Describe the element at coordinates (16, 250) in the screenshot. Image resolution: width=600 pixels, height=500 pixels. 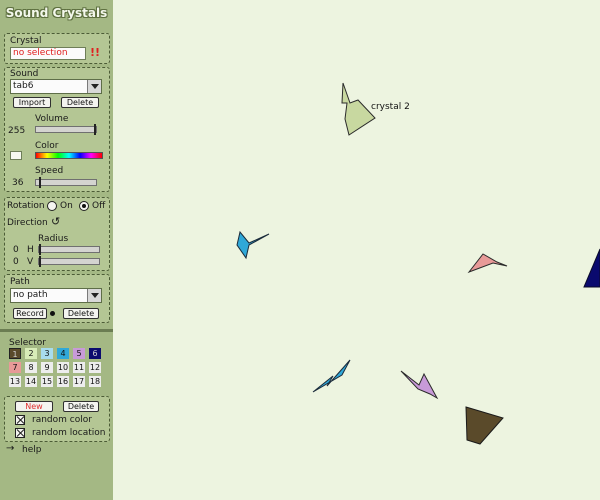
I see `radius-h-value: 0` at that location.